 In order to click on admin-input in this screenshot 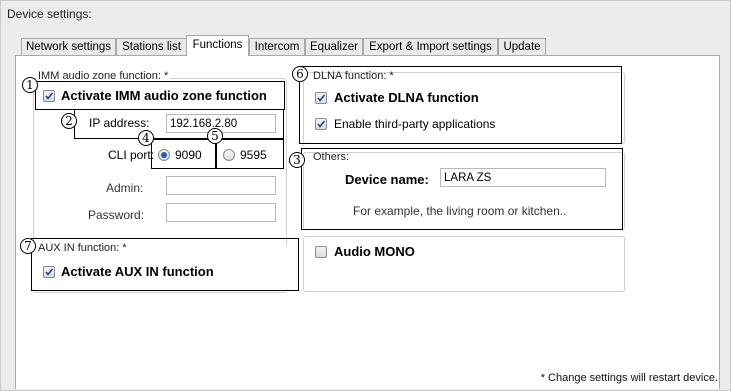, I will do `click(221, 185)`.